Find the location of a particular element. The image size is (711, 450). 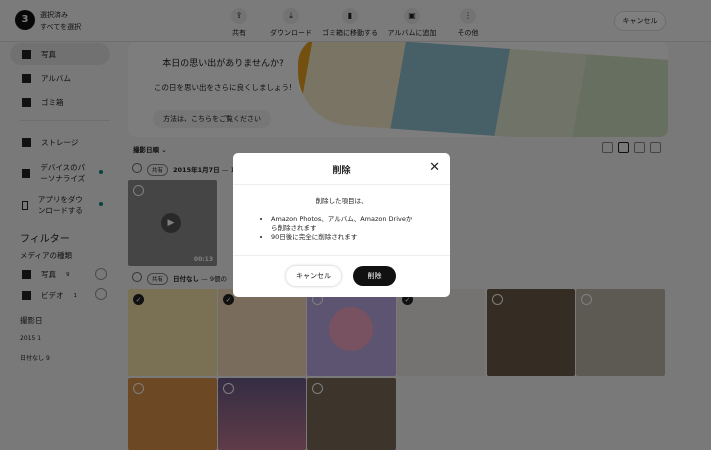

dialog-intro: 削除した項目は、 is located at coordinates (341, 201).